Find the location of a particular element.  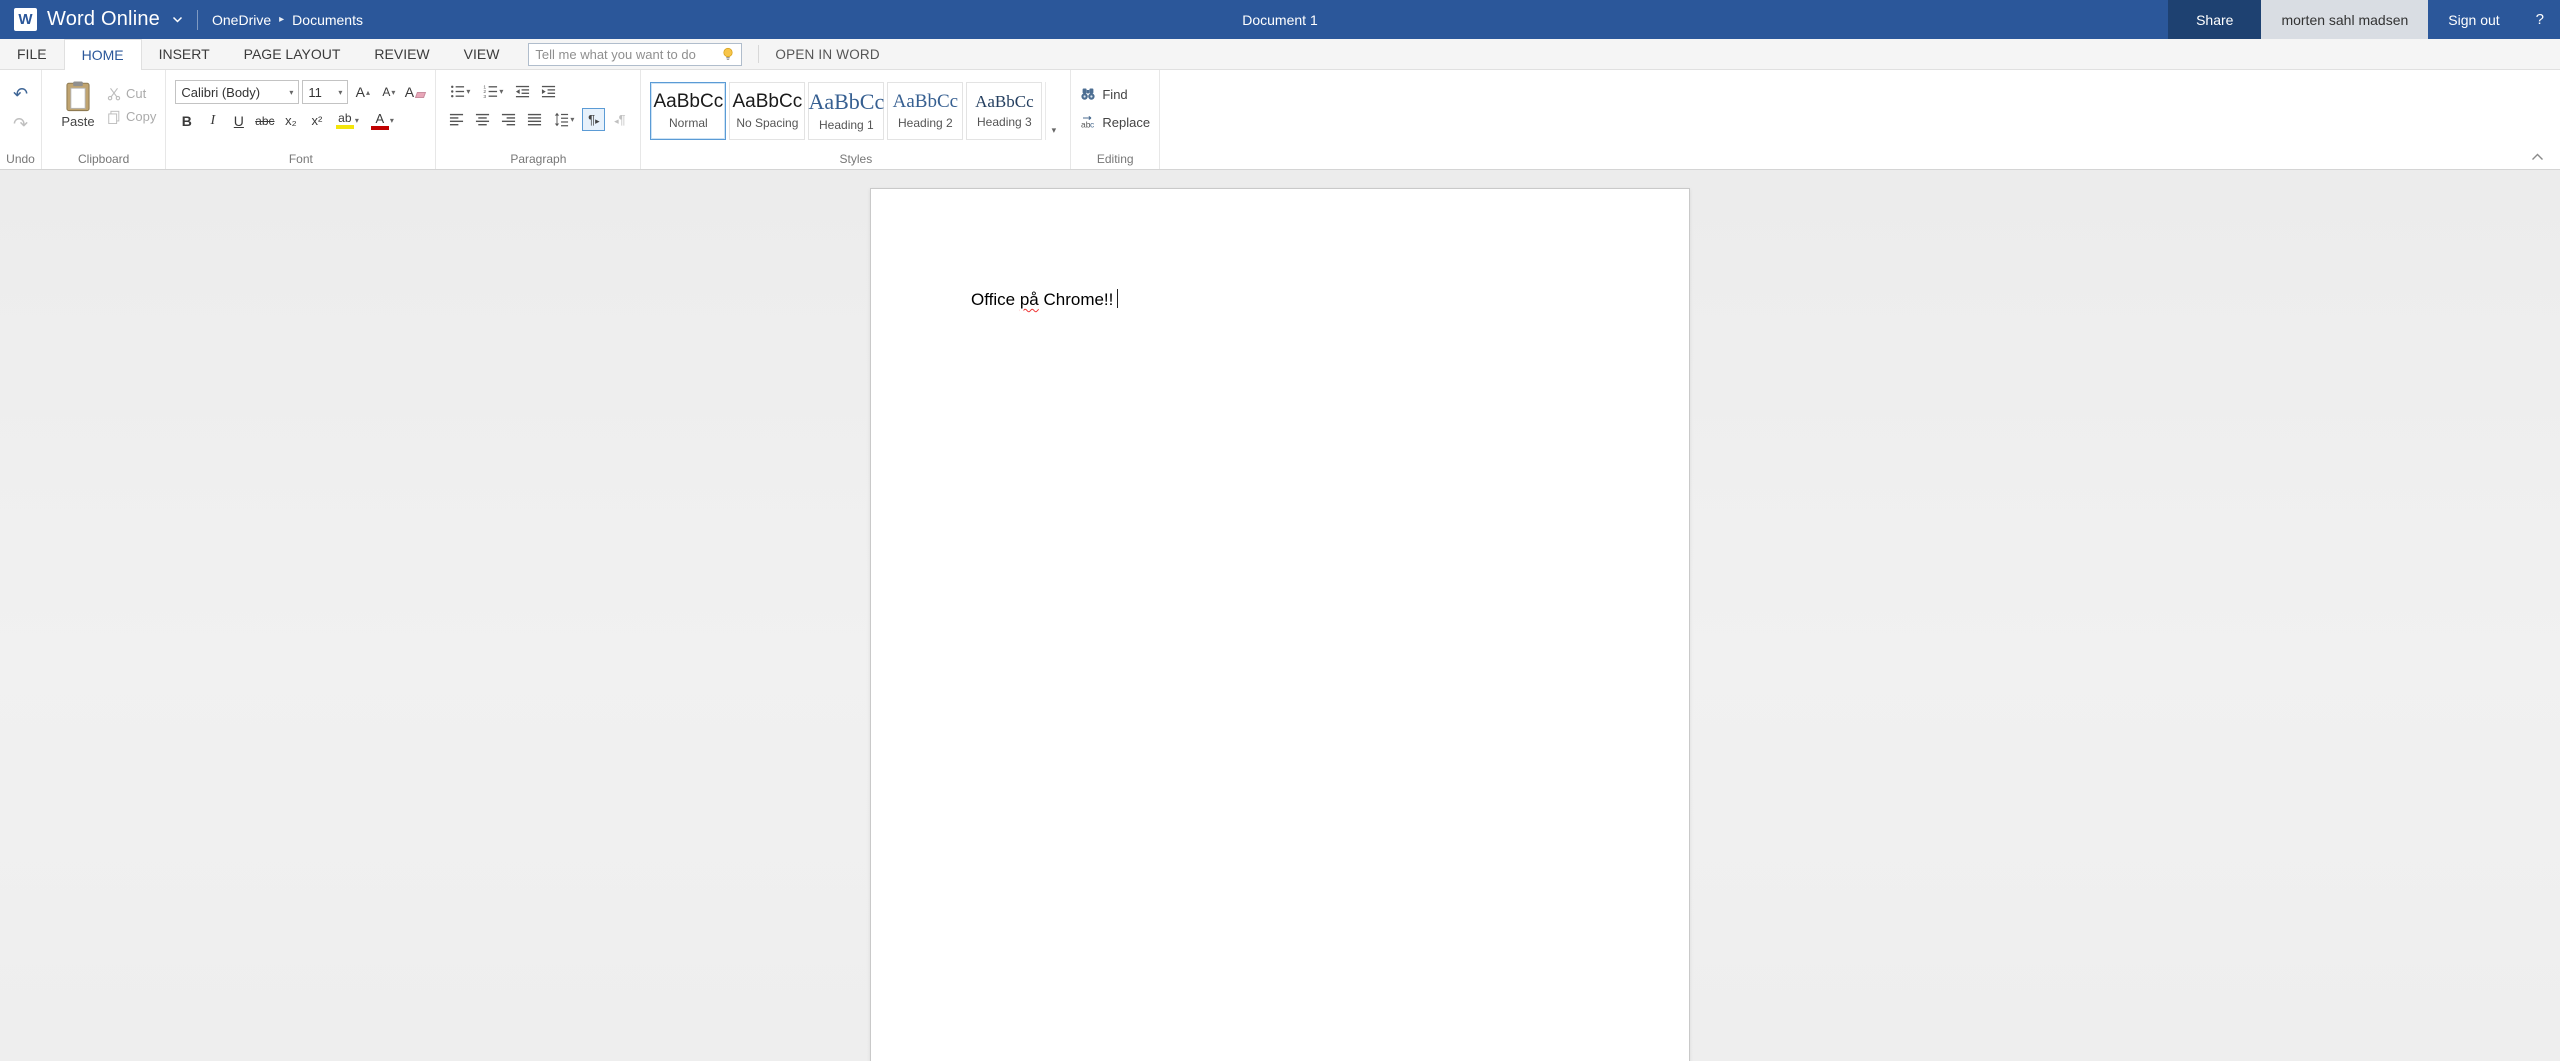

bullets-button: ▾ is located at coordinates (460, 91).